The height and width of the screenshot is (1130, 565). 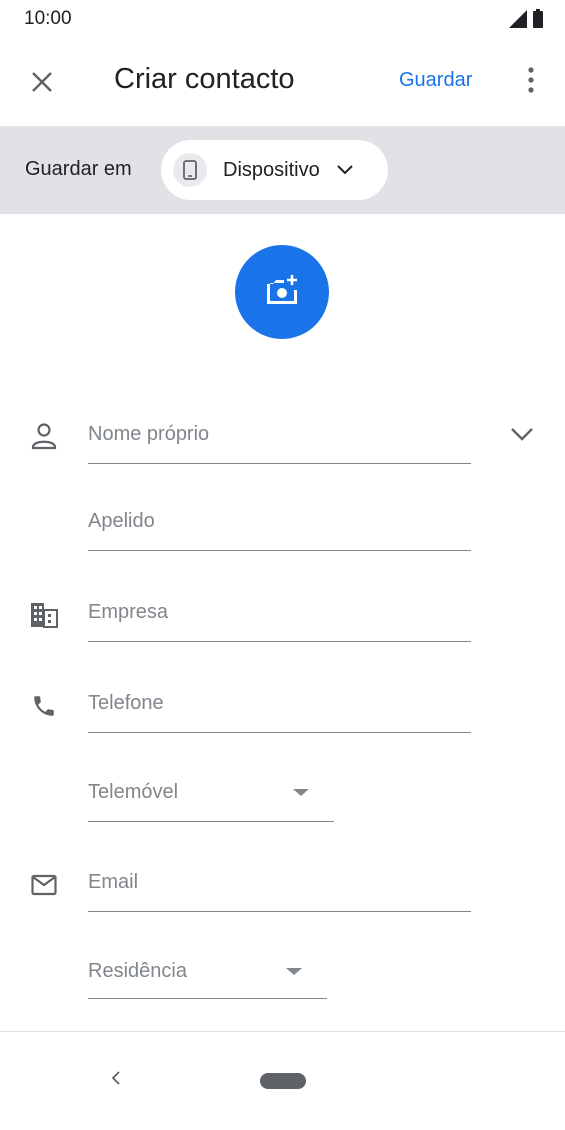 What do you see at coordinates (113, 882) in the screenshot?
I see `email-placeholder: Email` at bounding box center [113, 882].